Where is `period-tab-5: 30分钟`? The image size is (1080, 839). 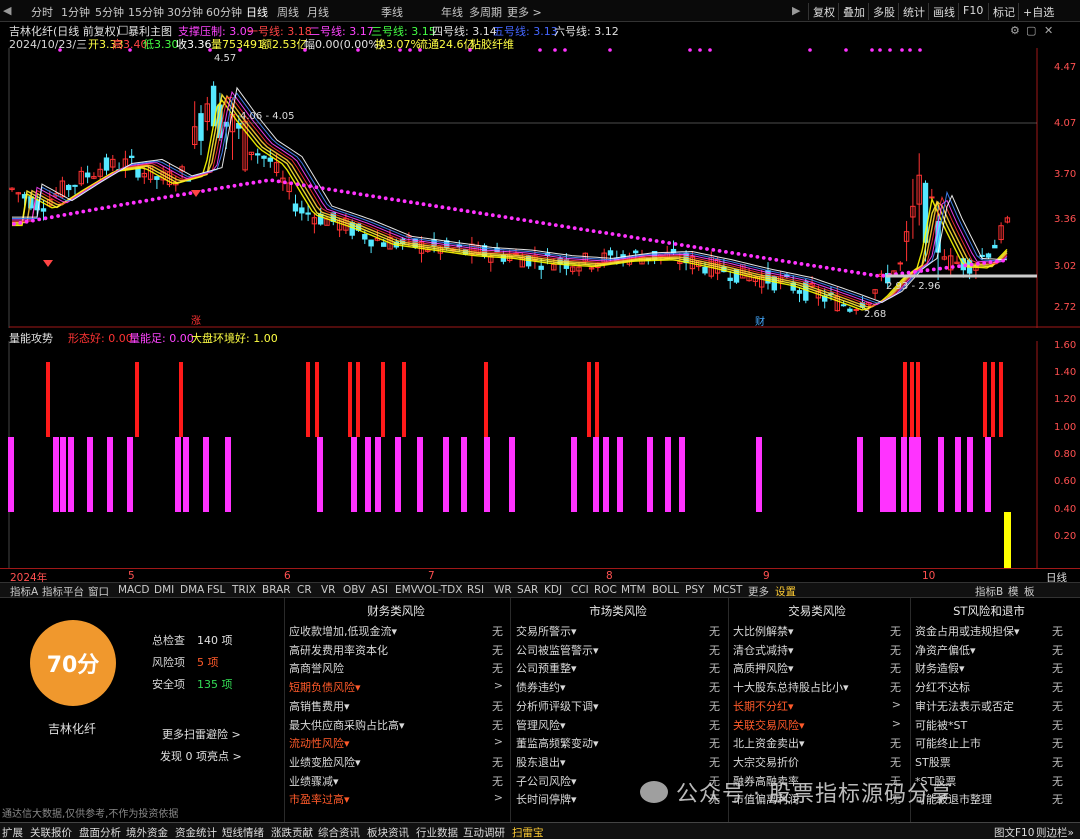
period-tab-5: 30分钟 is located at coordinates (185, 12).